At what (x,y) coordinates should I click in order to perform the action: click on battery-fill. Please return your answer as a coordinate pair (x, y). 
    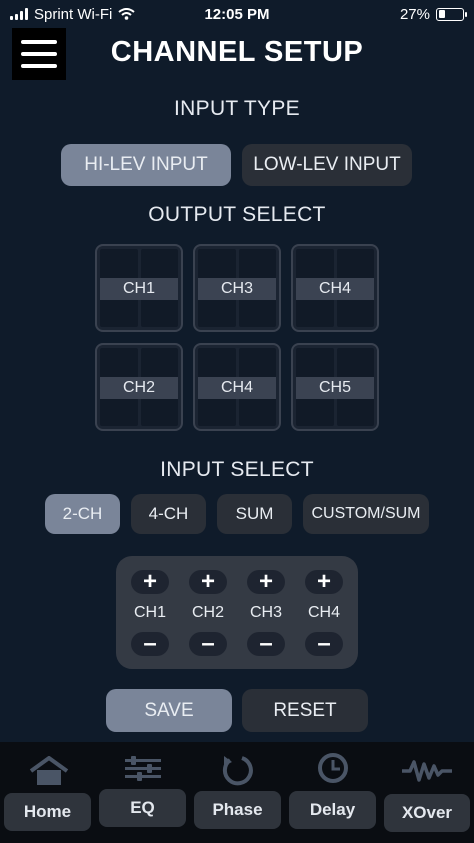
    Looking at the image, I should click on (441, 14).